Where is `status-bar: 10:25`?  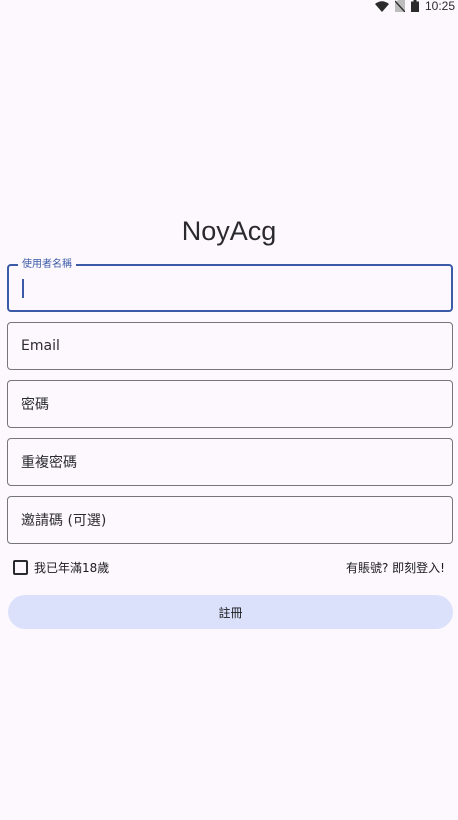 status-bar: 10:25 is located at coordinates (416, 6).